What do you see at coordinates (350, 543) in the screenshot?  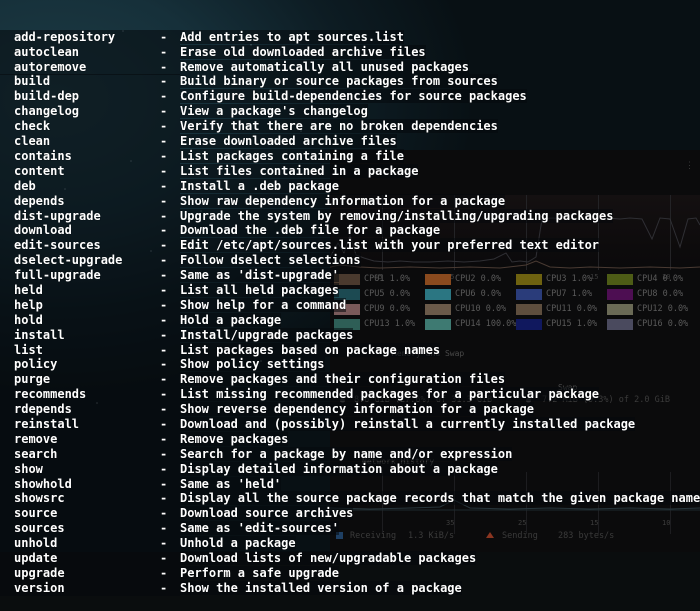 I see `terminal-line: unhold - Unhold a package` at bounding box center [350, 543].